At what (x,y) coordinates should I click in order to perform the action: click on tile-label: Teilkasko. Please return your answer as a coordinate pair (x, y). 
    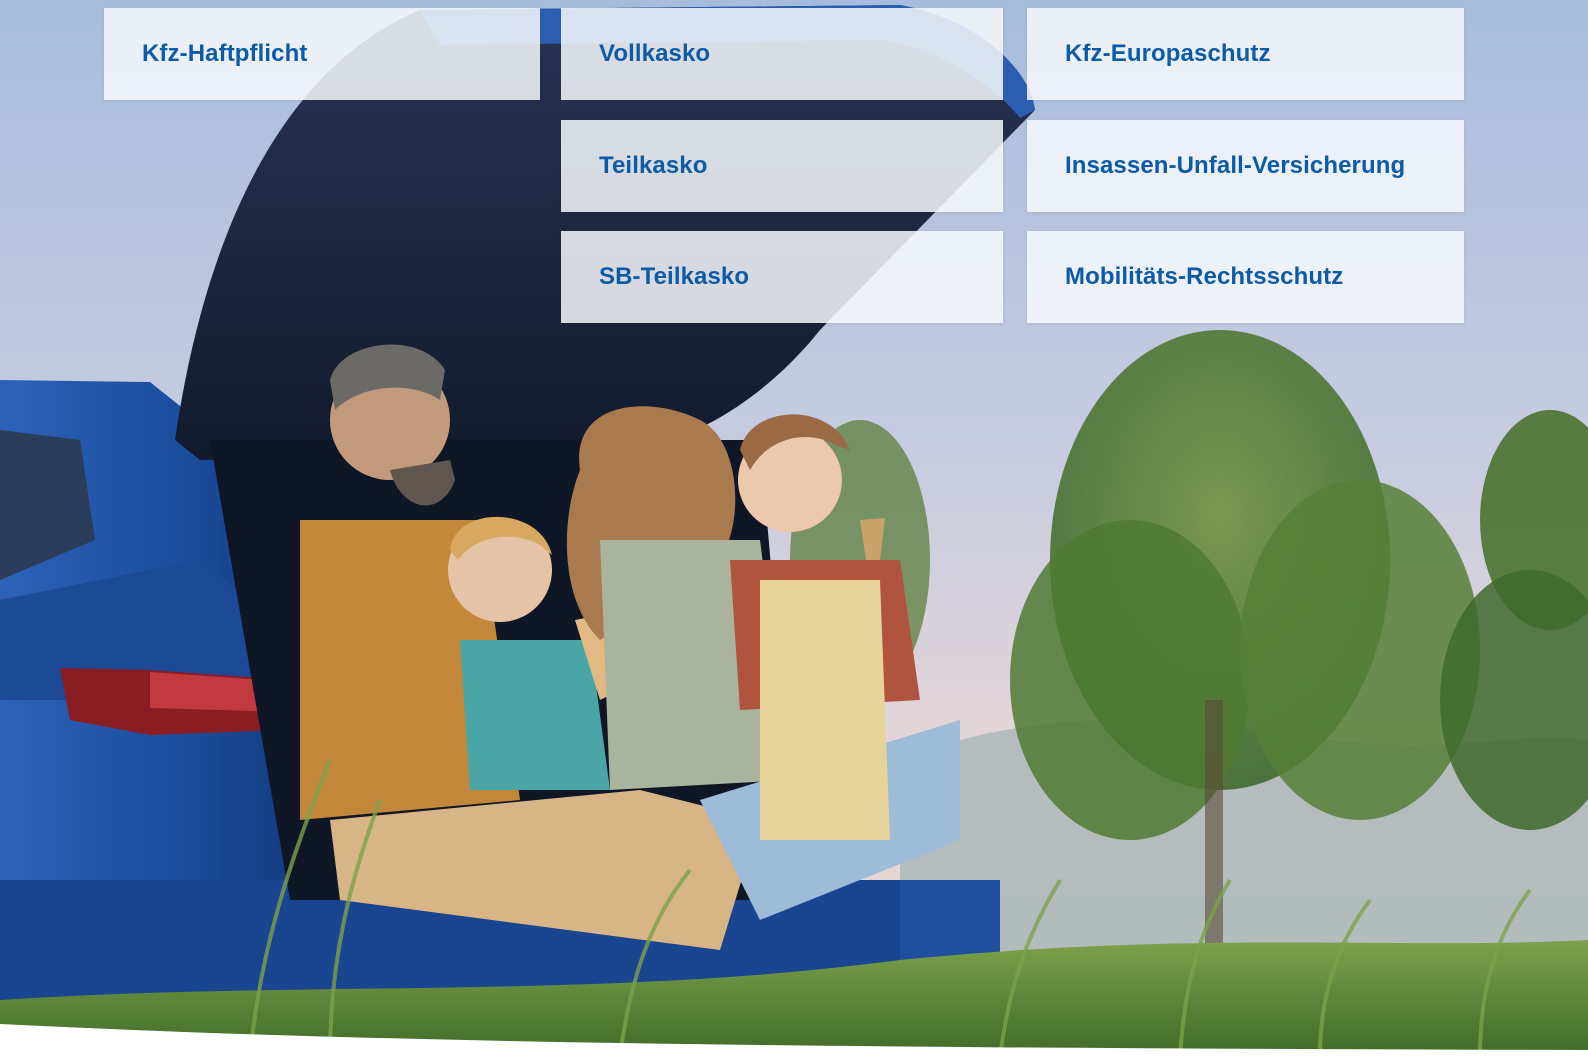
    Looking at the image, I should click on (653, 165).